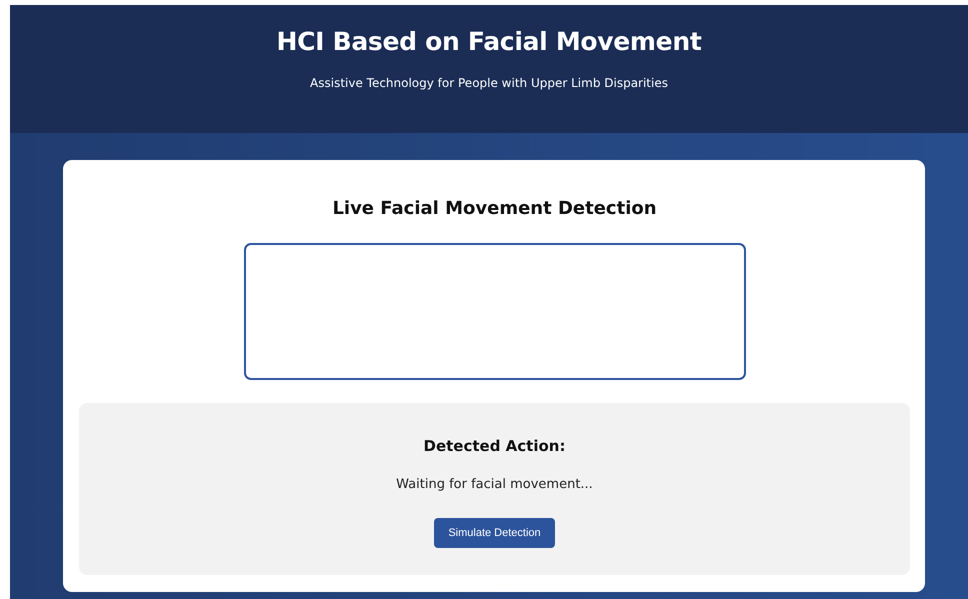 This screenshot has width=968, height=599. Describe the element at coordinates (489, 41) in the screenshot. I see `page-title: HCI Based on Facial Movement` at that location.